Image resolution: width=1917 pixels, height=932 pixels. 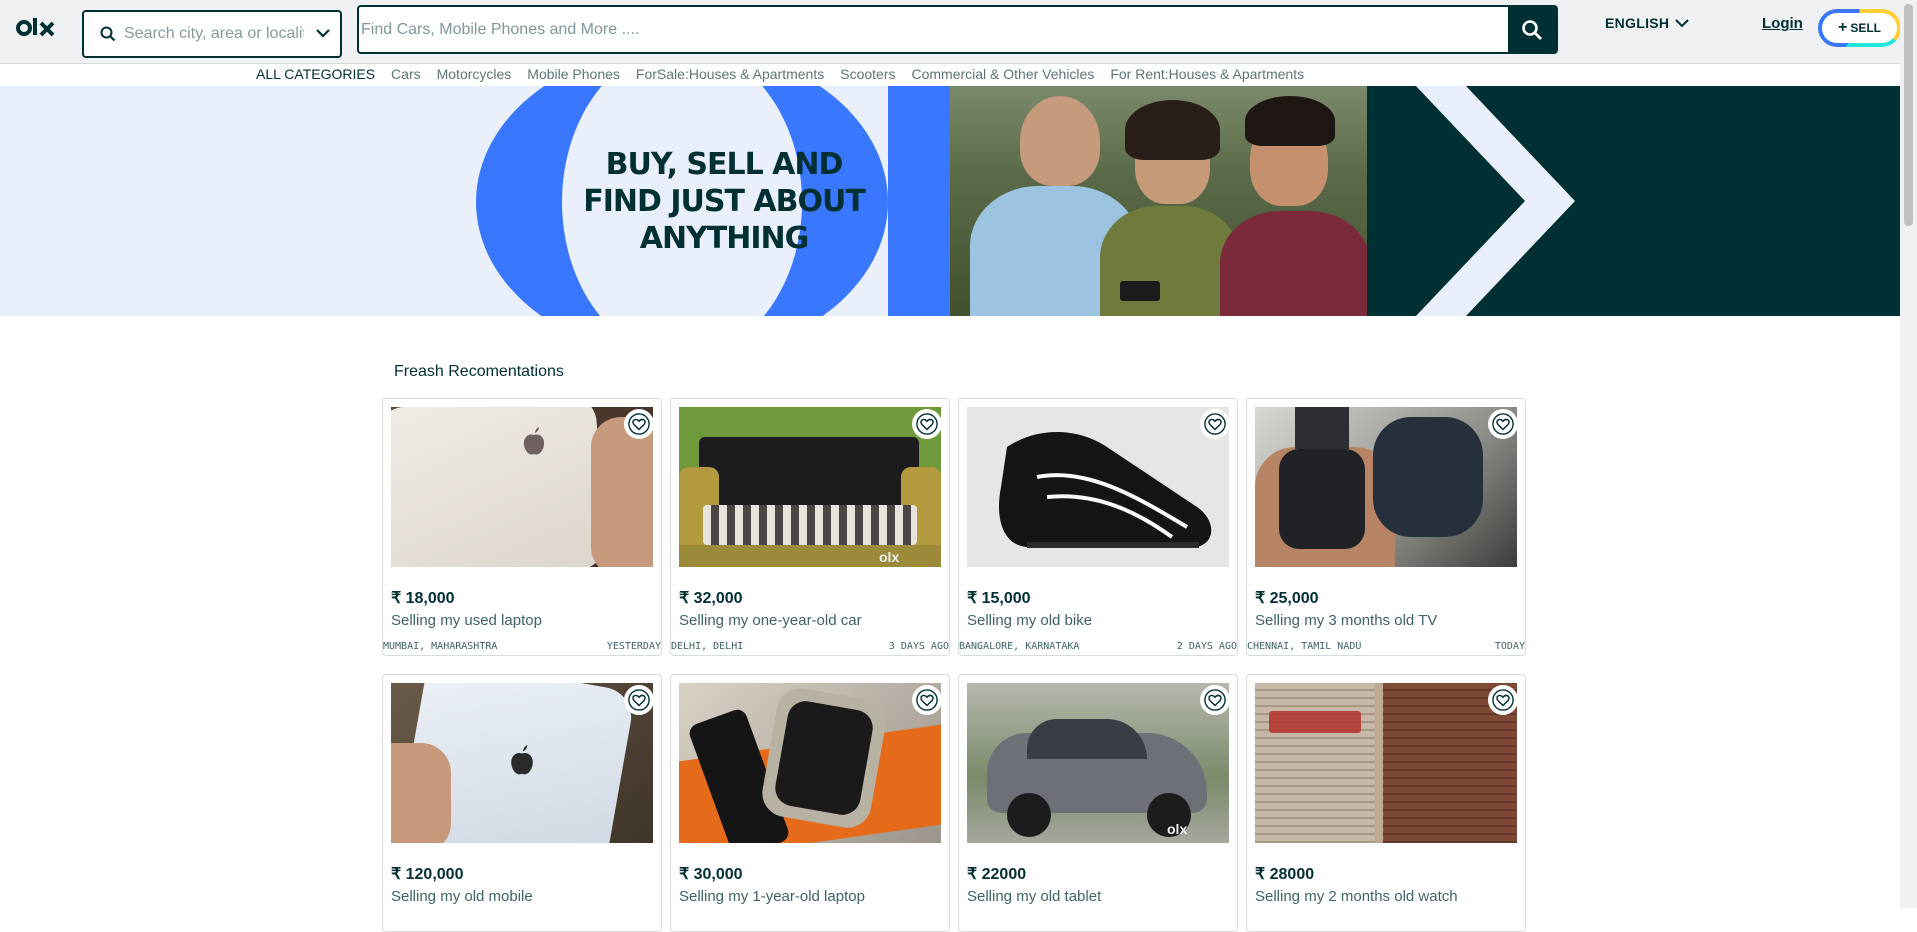 I want to click on listing-location: MUMBAI, MAHARASHTRA, so click(x=440, y=646).